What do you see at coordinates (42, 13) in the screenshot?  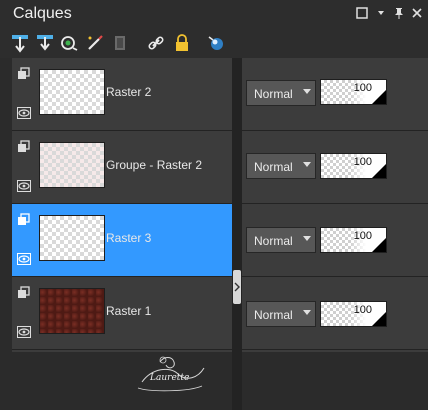 I see `panel-title: Calques` at bounding box center [42, 13].